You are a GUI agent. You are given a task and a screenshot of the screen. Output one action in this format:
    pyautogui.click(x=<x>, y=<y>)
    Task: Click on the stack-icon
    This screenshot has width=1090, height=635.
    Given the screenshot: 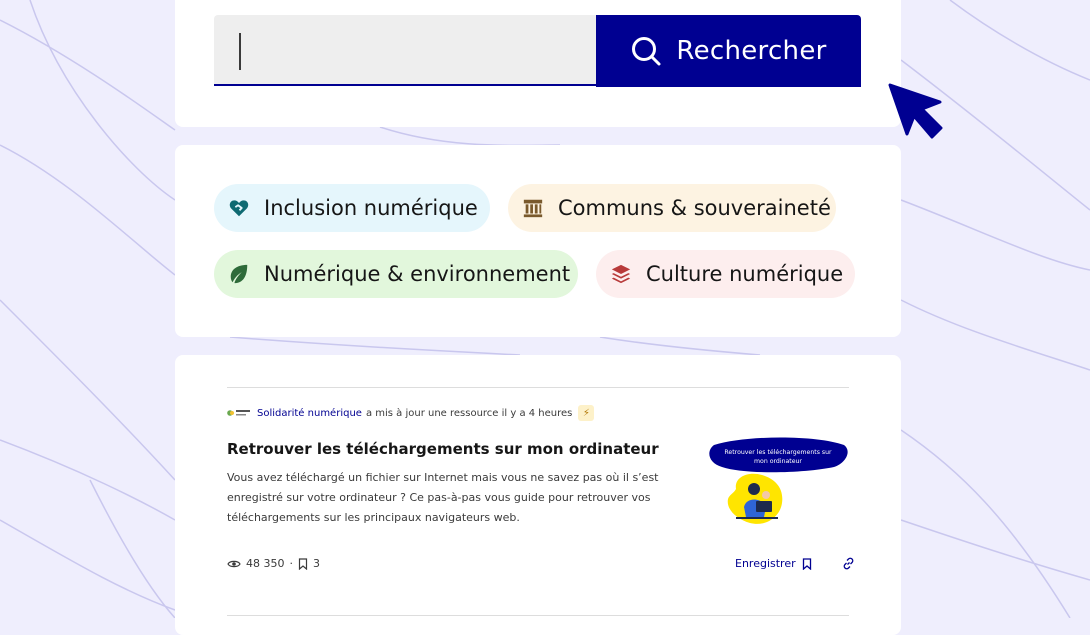 What is the action you would take?
    pyautogui.click(x=621, y=274)
    